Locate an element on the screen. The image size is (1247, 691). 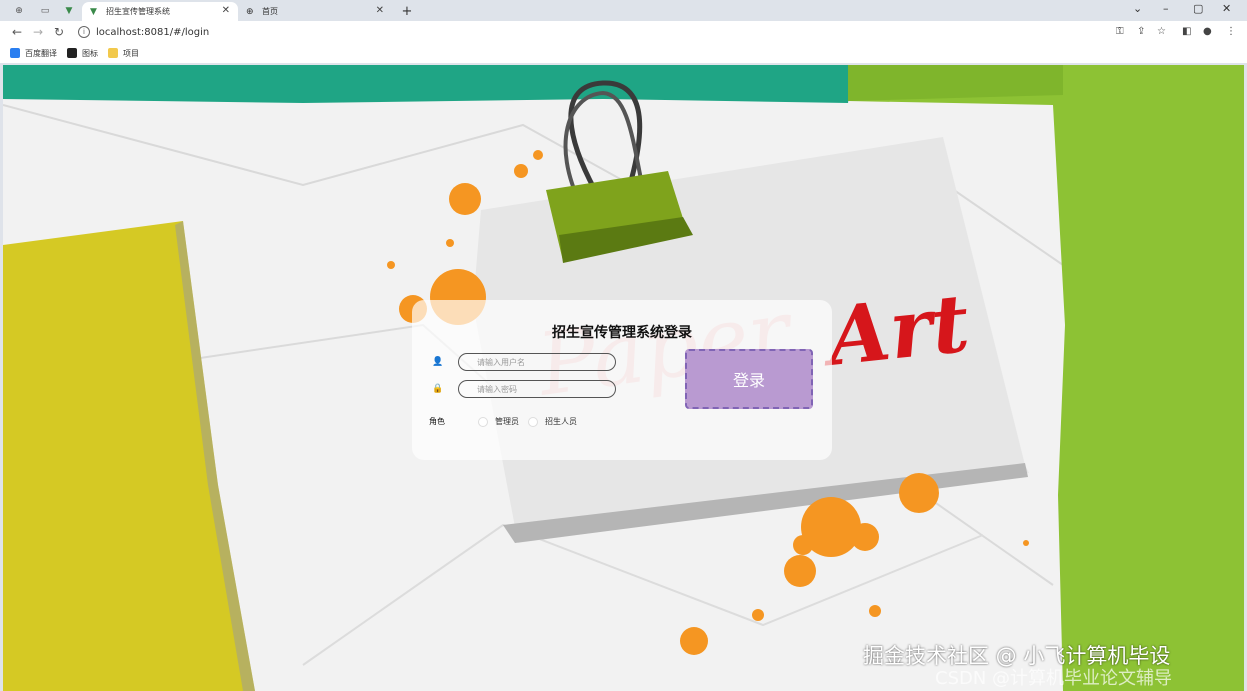
reload-icon: ↻ is located at coordinates (59, 32).